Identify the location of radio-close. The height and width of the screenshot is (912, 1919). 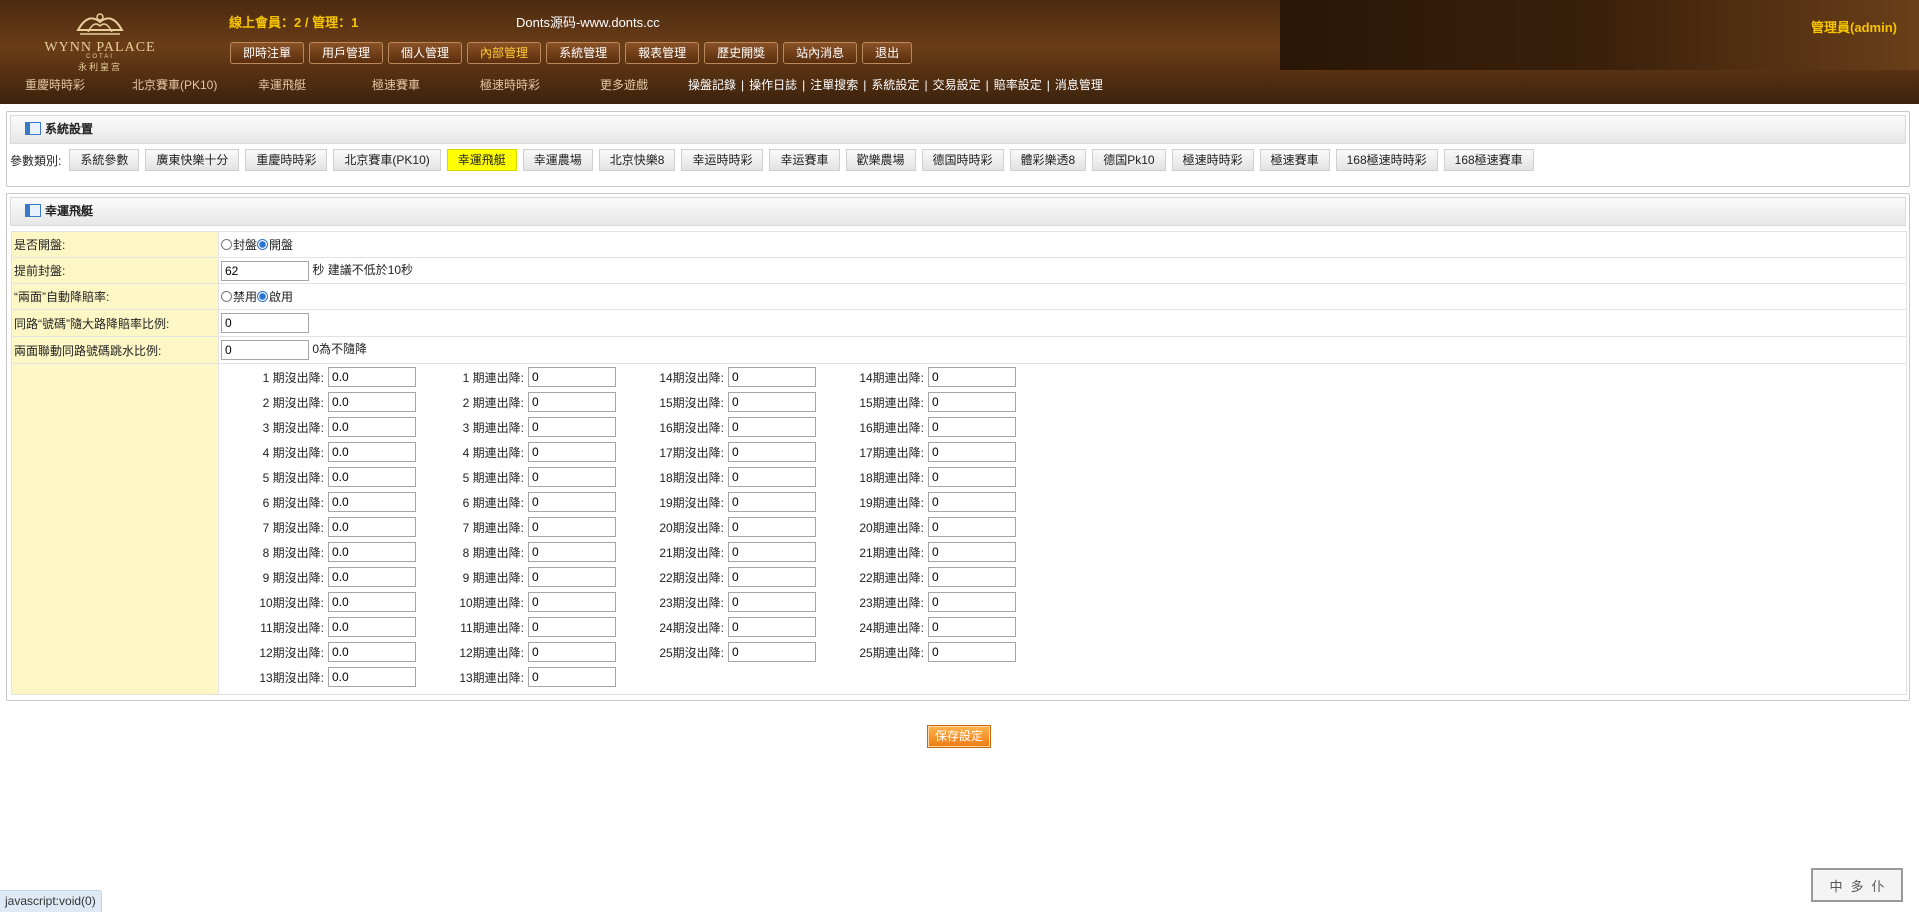
(226, 245).